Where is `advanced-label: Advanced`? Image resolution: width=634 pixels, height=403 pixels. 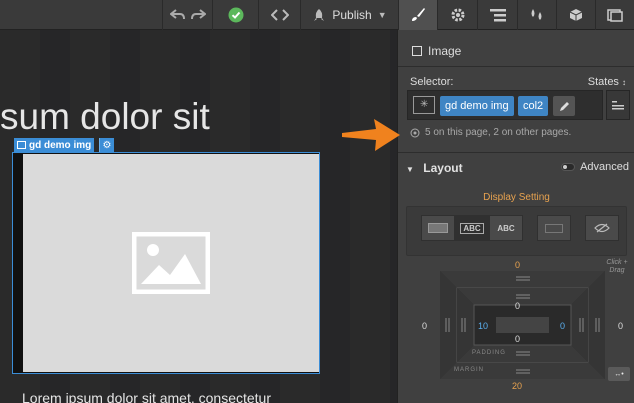 advanced-label: Advanced is located at coordinates (604, 167).